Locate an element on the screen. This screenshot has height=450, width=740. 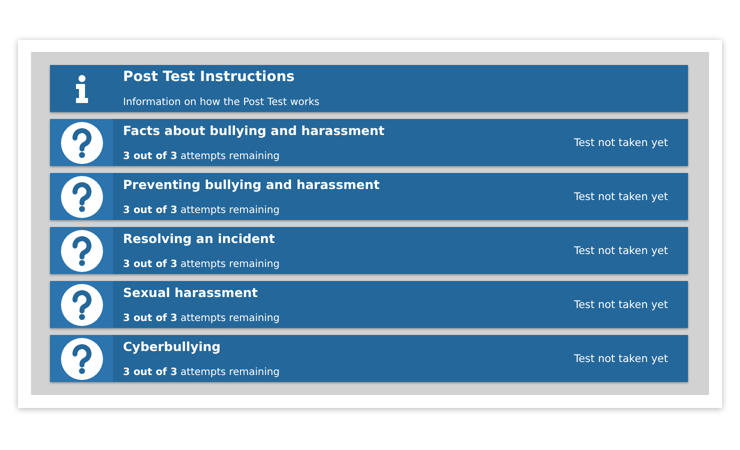
row-title: Cyberbullying is located at coordinates (172, 346).